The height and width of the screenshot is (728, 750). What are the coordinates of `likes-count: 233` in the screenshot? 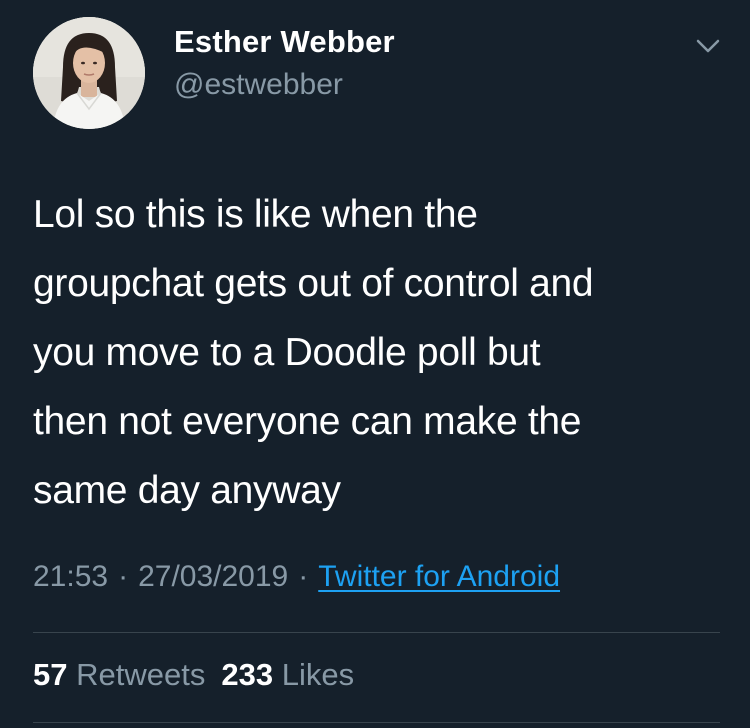 It's located at (247, 674).